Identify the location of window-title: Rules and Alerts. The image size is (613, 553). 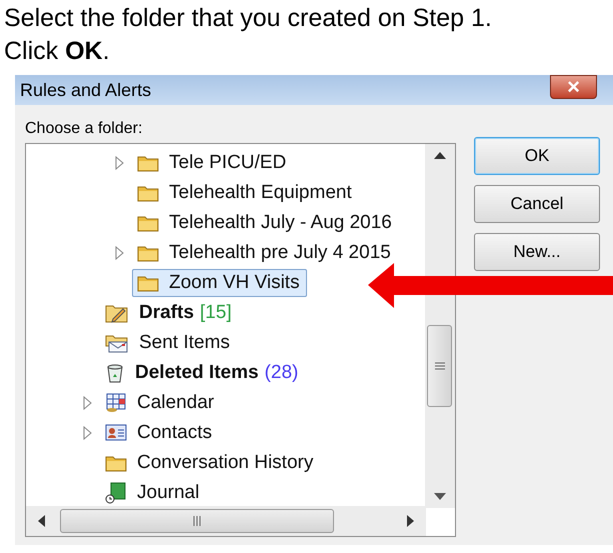
(86, 90).